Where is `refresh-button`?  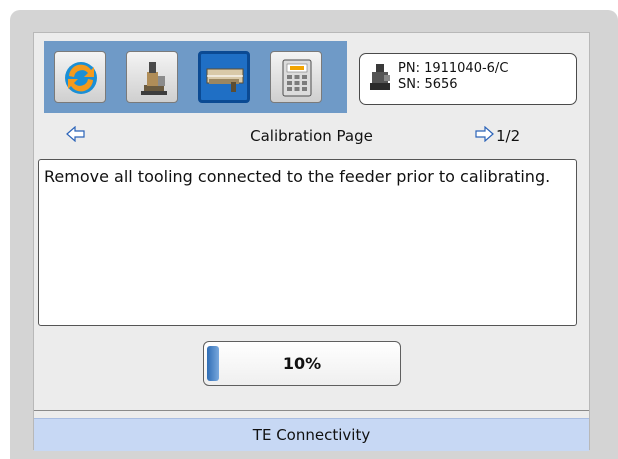
refresh-button is located at coordinates (80, 77).